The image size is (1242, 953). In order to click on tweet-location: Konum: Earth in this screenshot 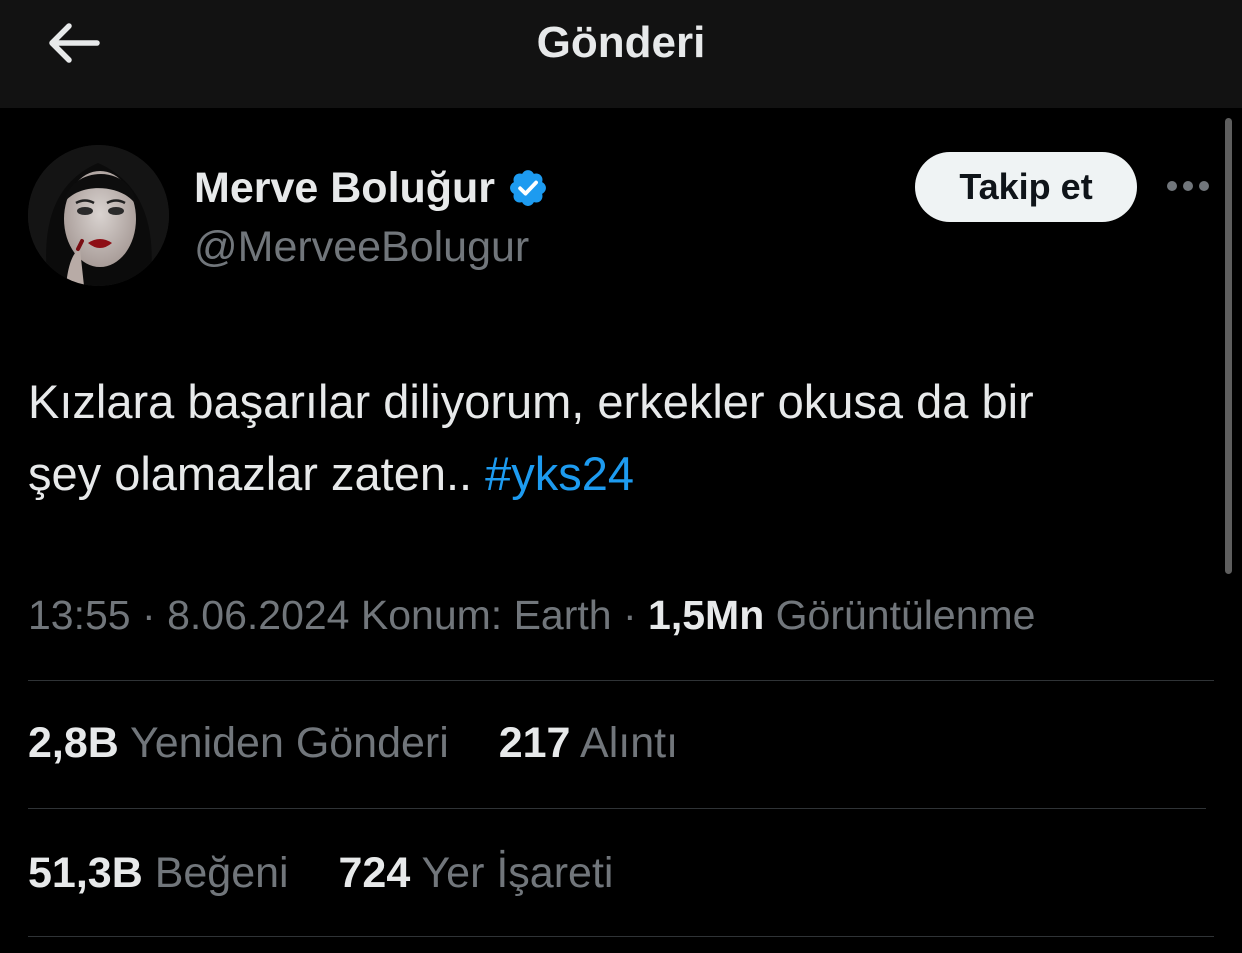, I will do `click(486, 615)`.